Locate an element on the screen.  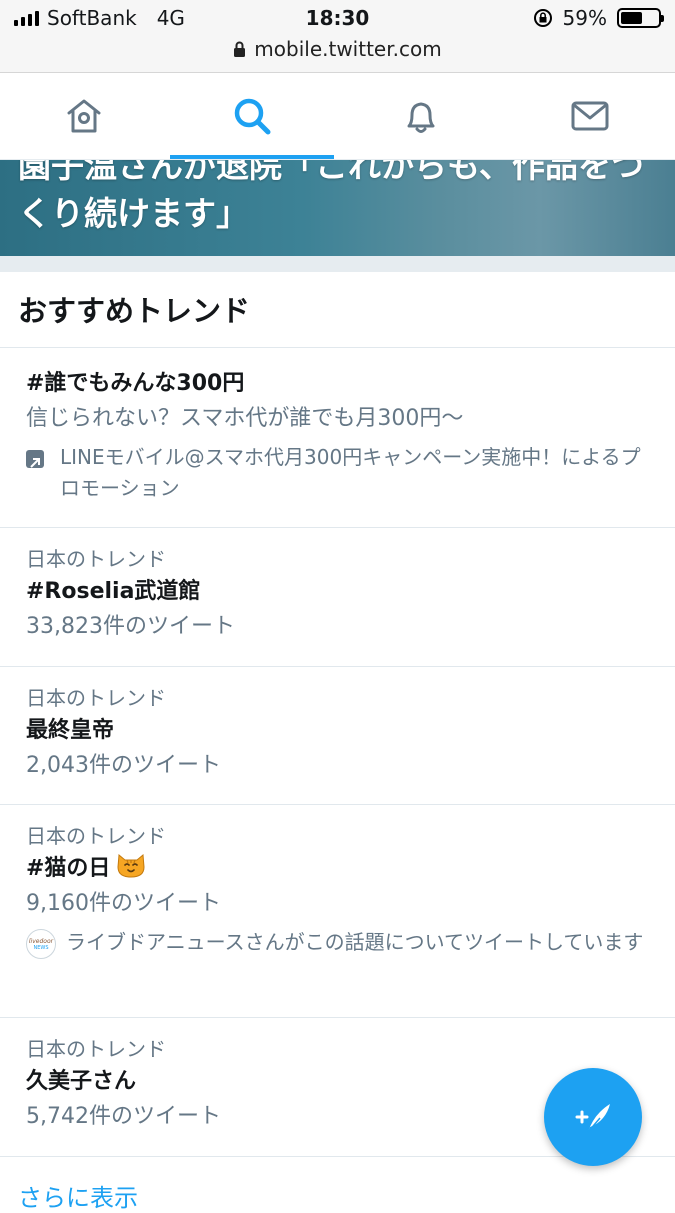
livedoor-news-avatar: livedoor NEWS is located at coordinates (41, 944).